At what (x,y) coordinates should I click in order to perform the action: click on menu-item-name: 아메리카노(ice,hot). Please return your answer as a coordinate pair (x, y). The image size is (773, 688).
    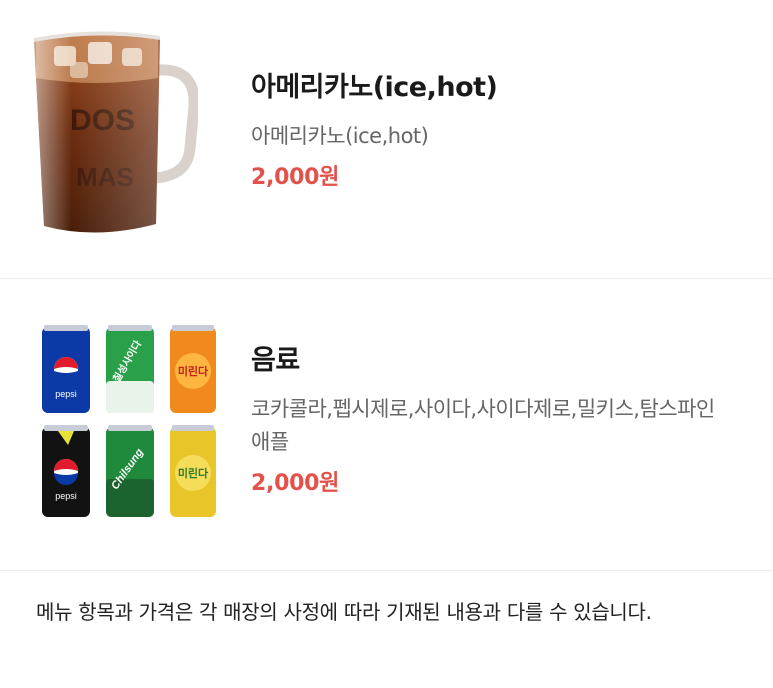
    Looking at the image, I should click on (374, 87).